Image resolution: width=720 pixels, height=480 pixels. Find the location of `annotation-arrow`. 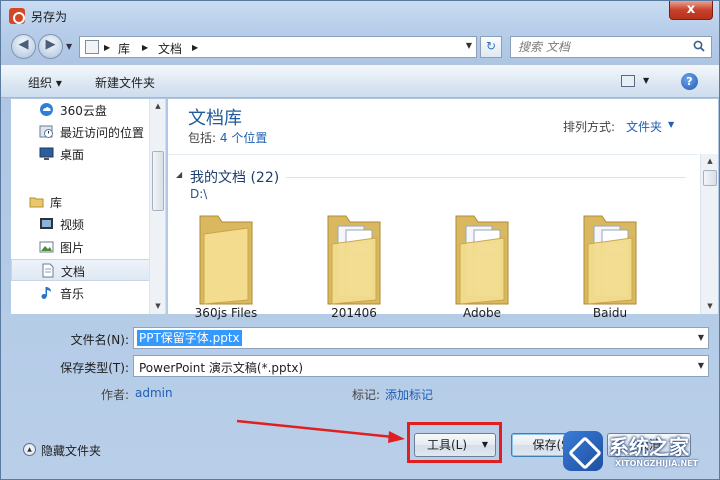

annotation-arrow is located at coordinates (320, 431).